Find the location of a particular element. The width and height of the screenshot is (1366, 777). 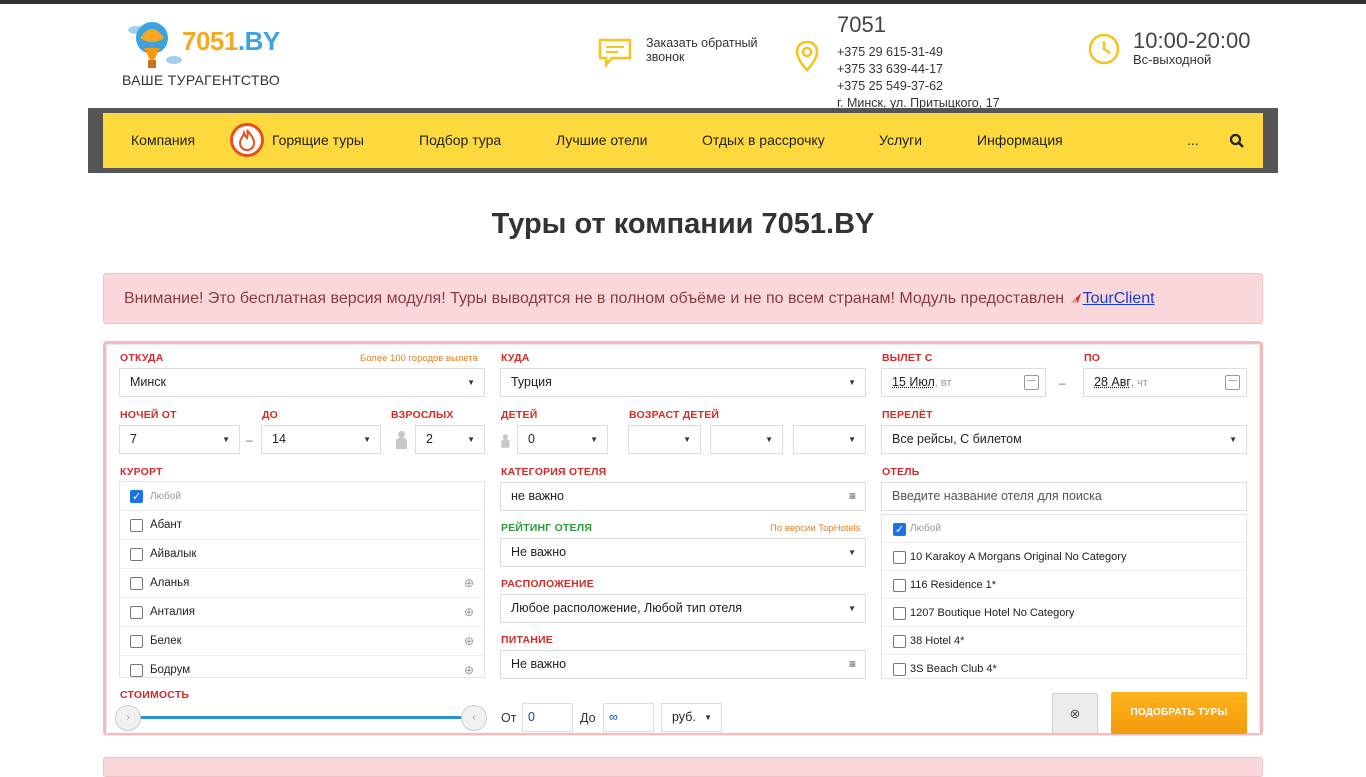

location-value: Любое расположение, Любой тип отеля is located at coordinates (627, 608).